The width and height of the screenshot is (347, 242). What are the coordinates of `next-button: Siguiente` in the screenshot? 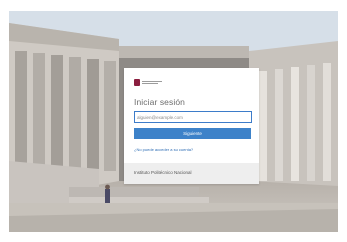 It's located at (192, 133).